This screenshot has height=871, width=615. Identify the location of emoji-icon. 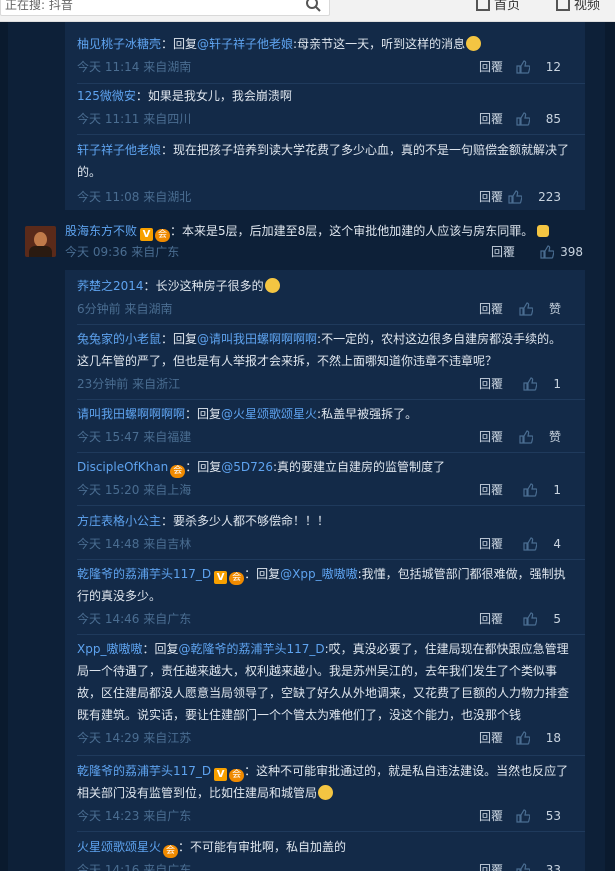
(474, 43).